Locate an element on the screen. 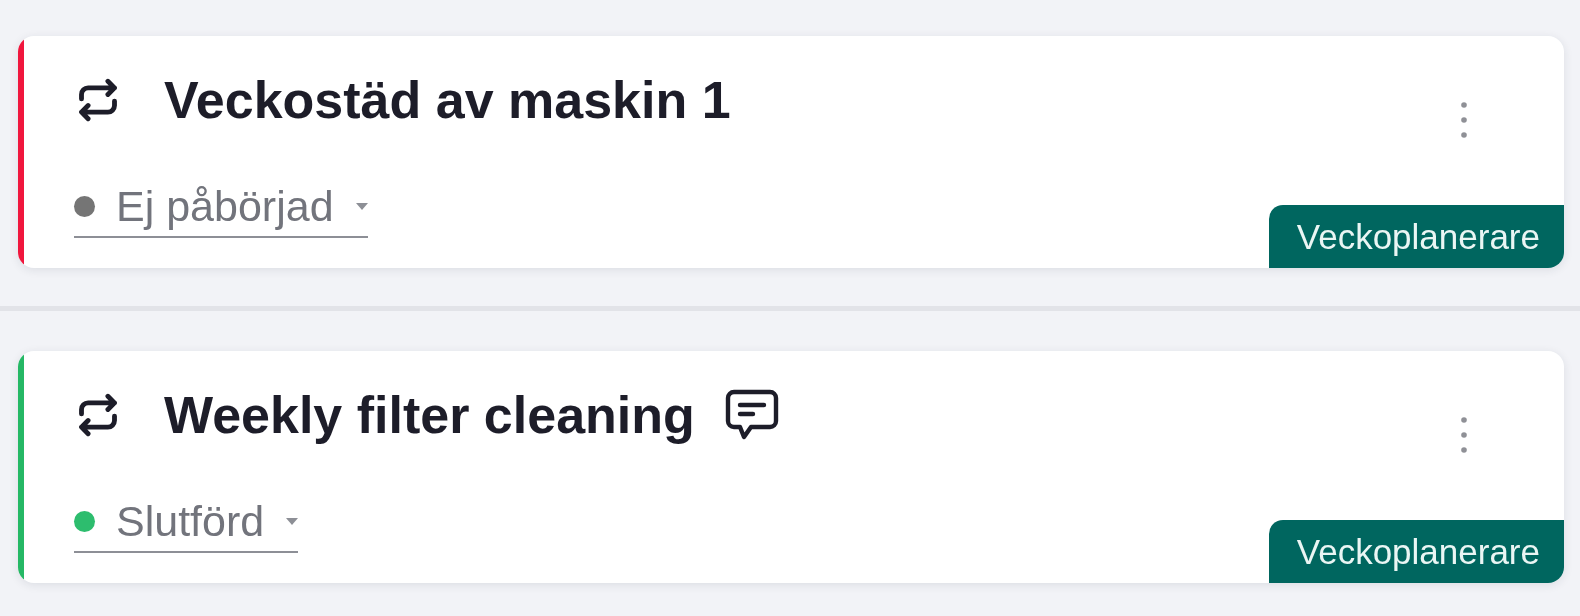  task-title: Veckostäd av maskin 1 is located at coordinates (447, 100).